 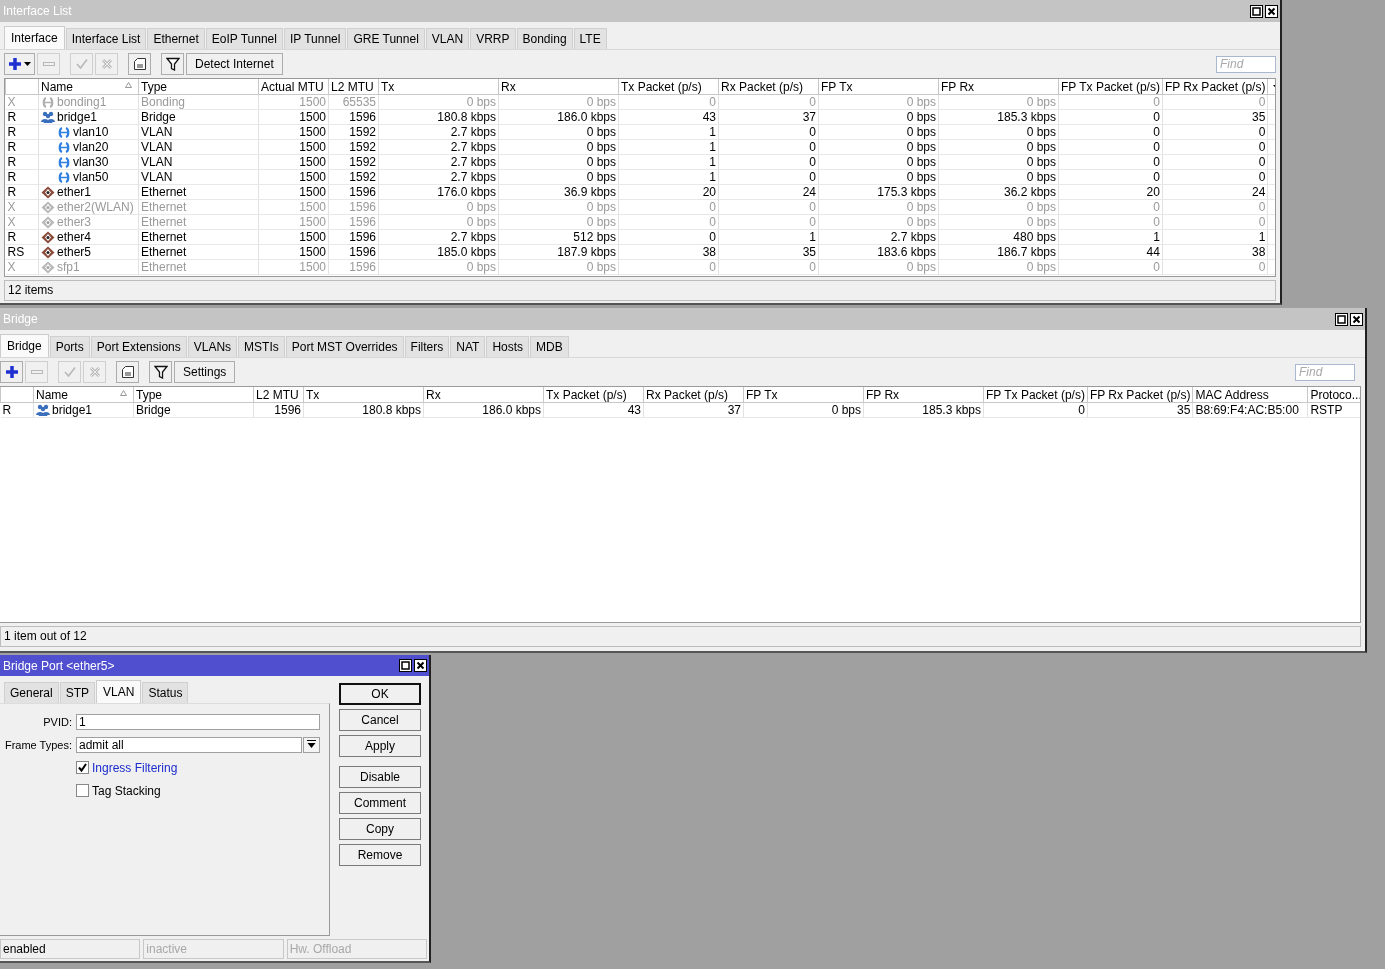 I want to click on dropdown-field: admit all, so click(x=189, y=744).